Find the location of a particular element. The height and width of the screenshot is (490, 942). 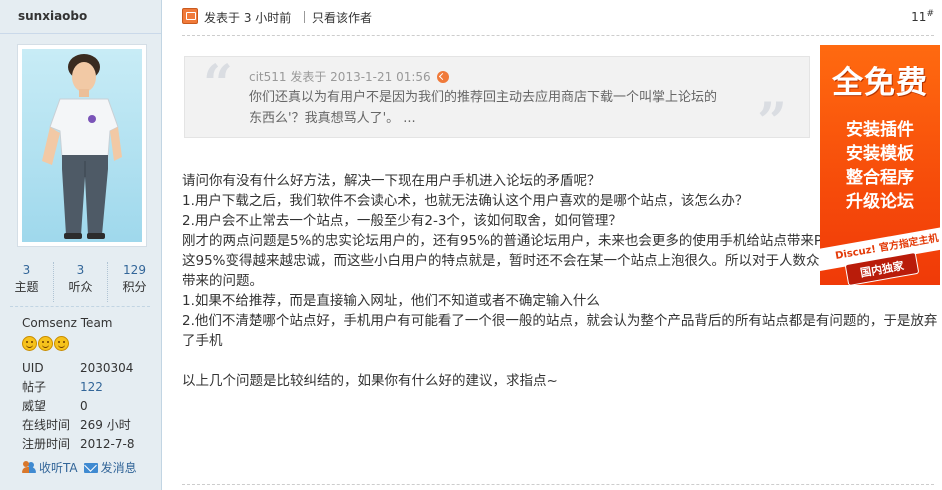

post-time: 发表于 3 小时前 is located at coordinates (248, 18).